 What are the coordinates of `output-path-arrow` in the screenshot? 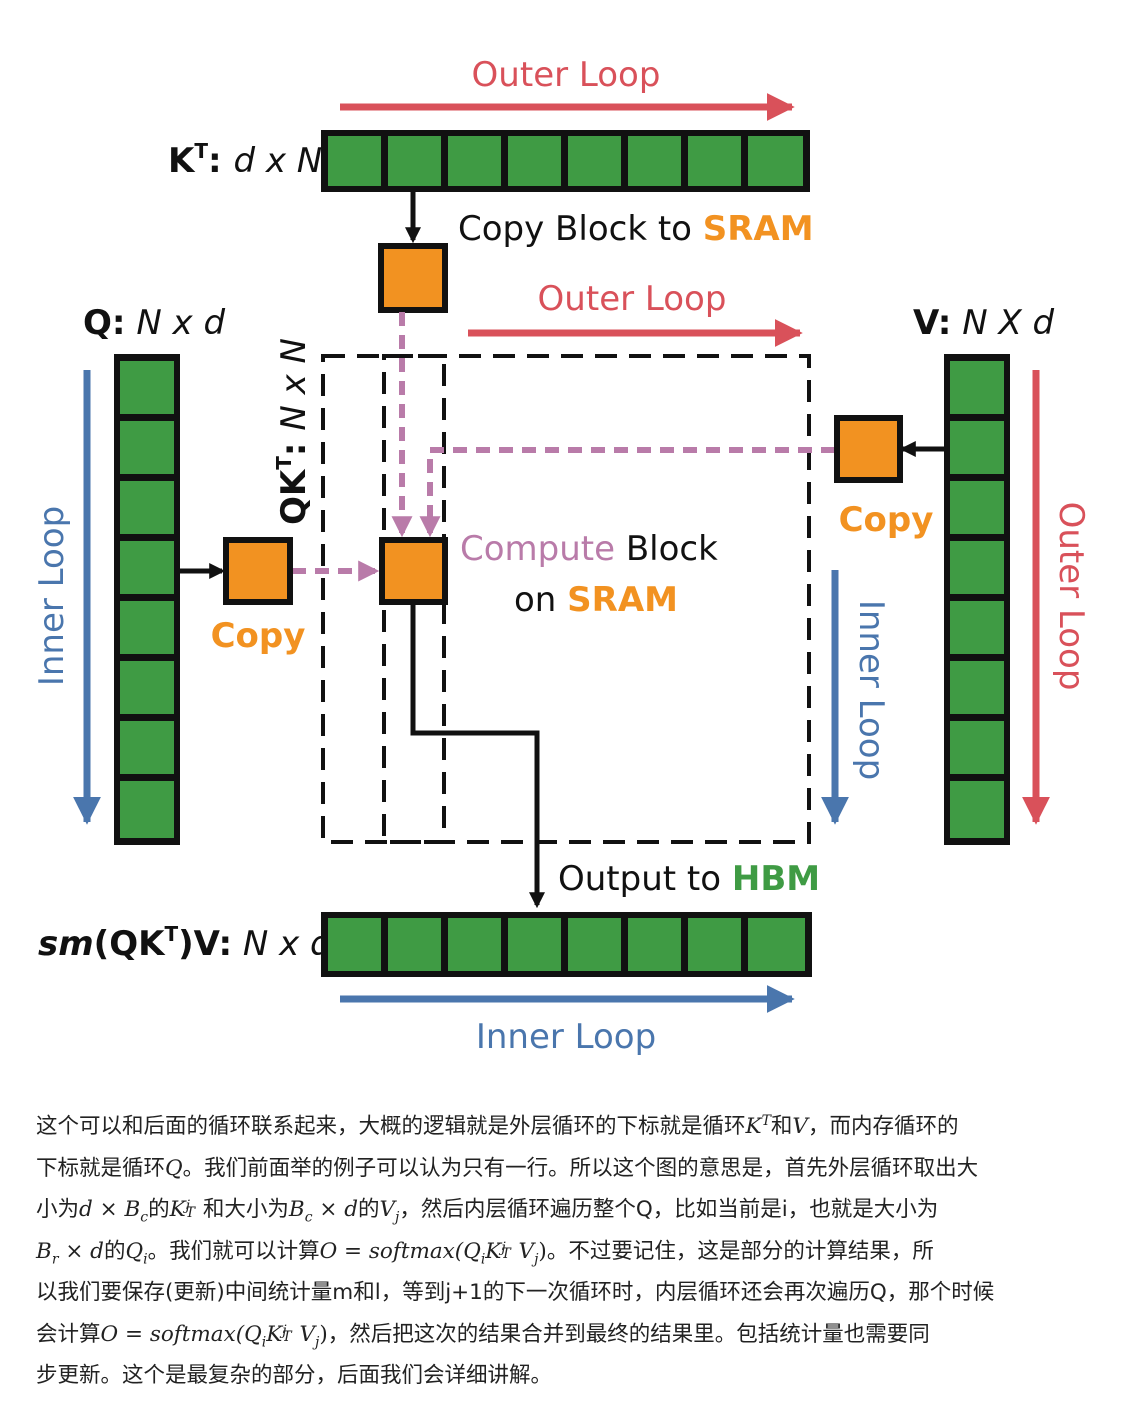 It's located at (478, 755).